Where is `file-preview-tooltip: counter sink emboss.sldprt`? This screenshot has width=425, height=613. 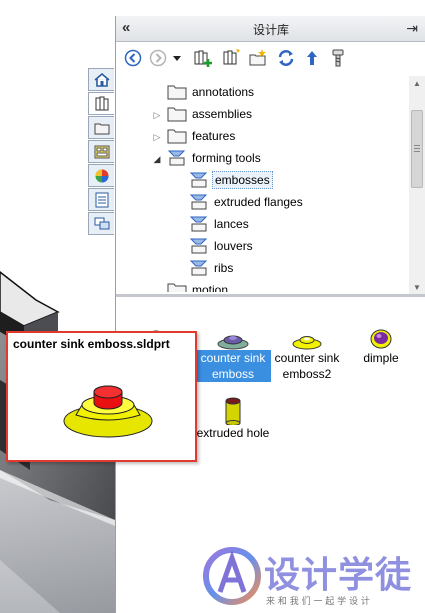 file-preview-tooltip: counter sink emboss.sldprt is located at coordinates (101, 396).